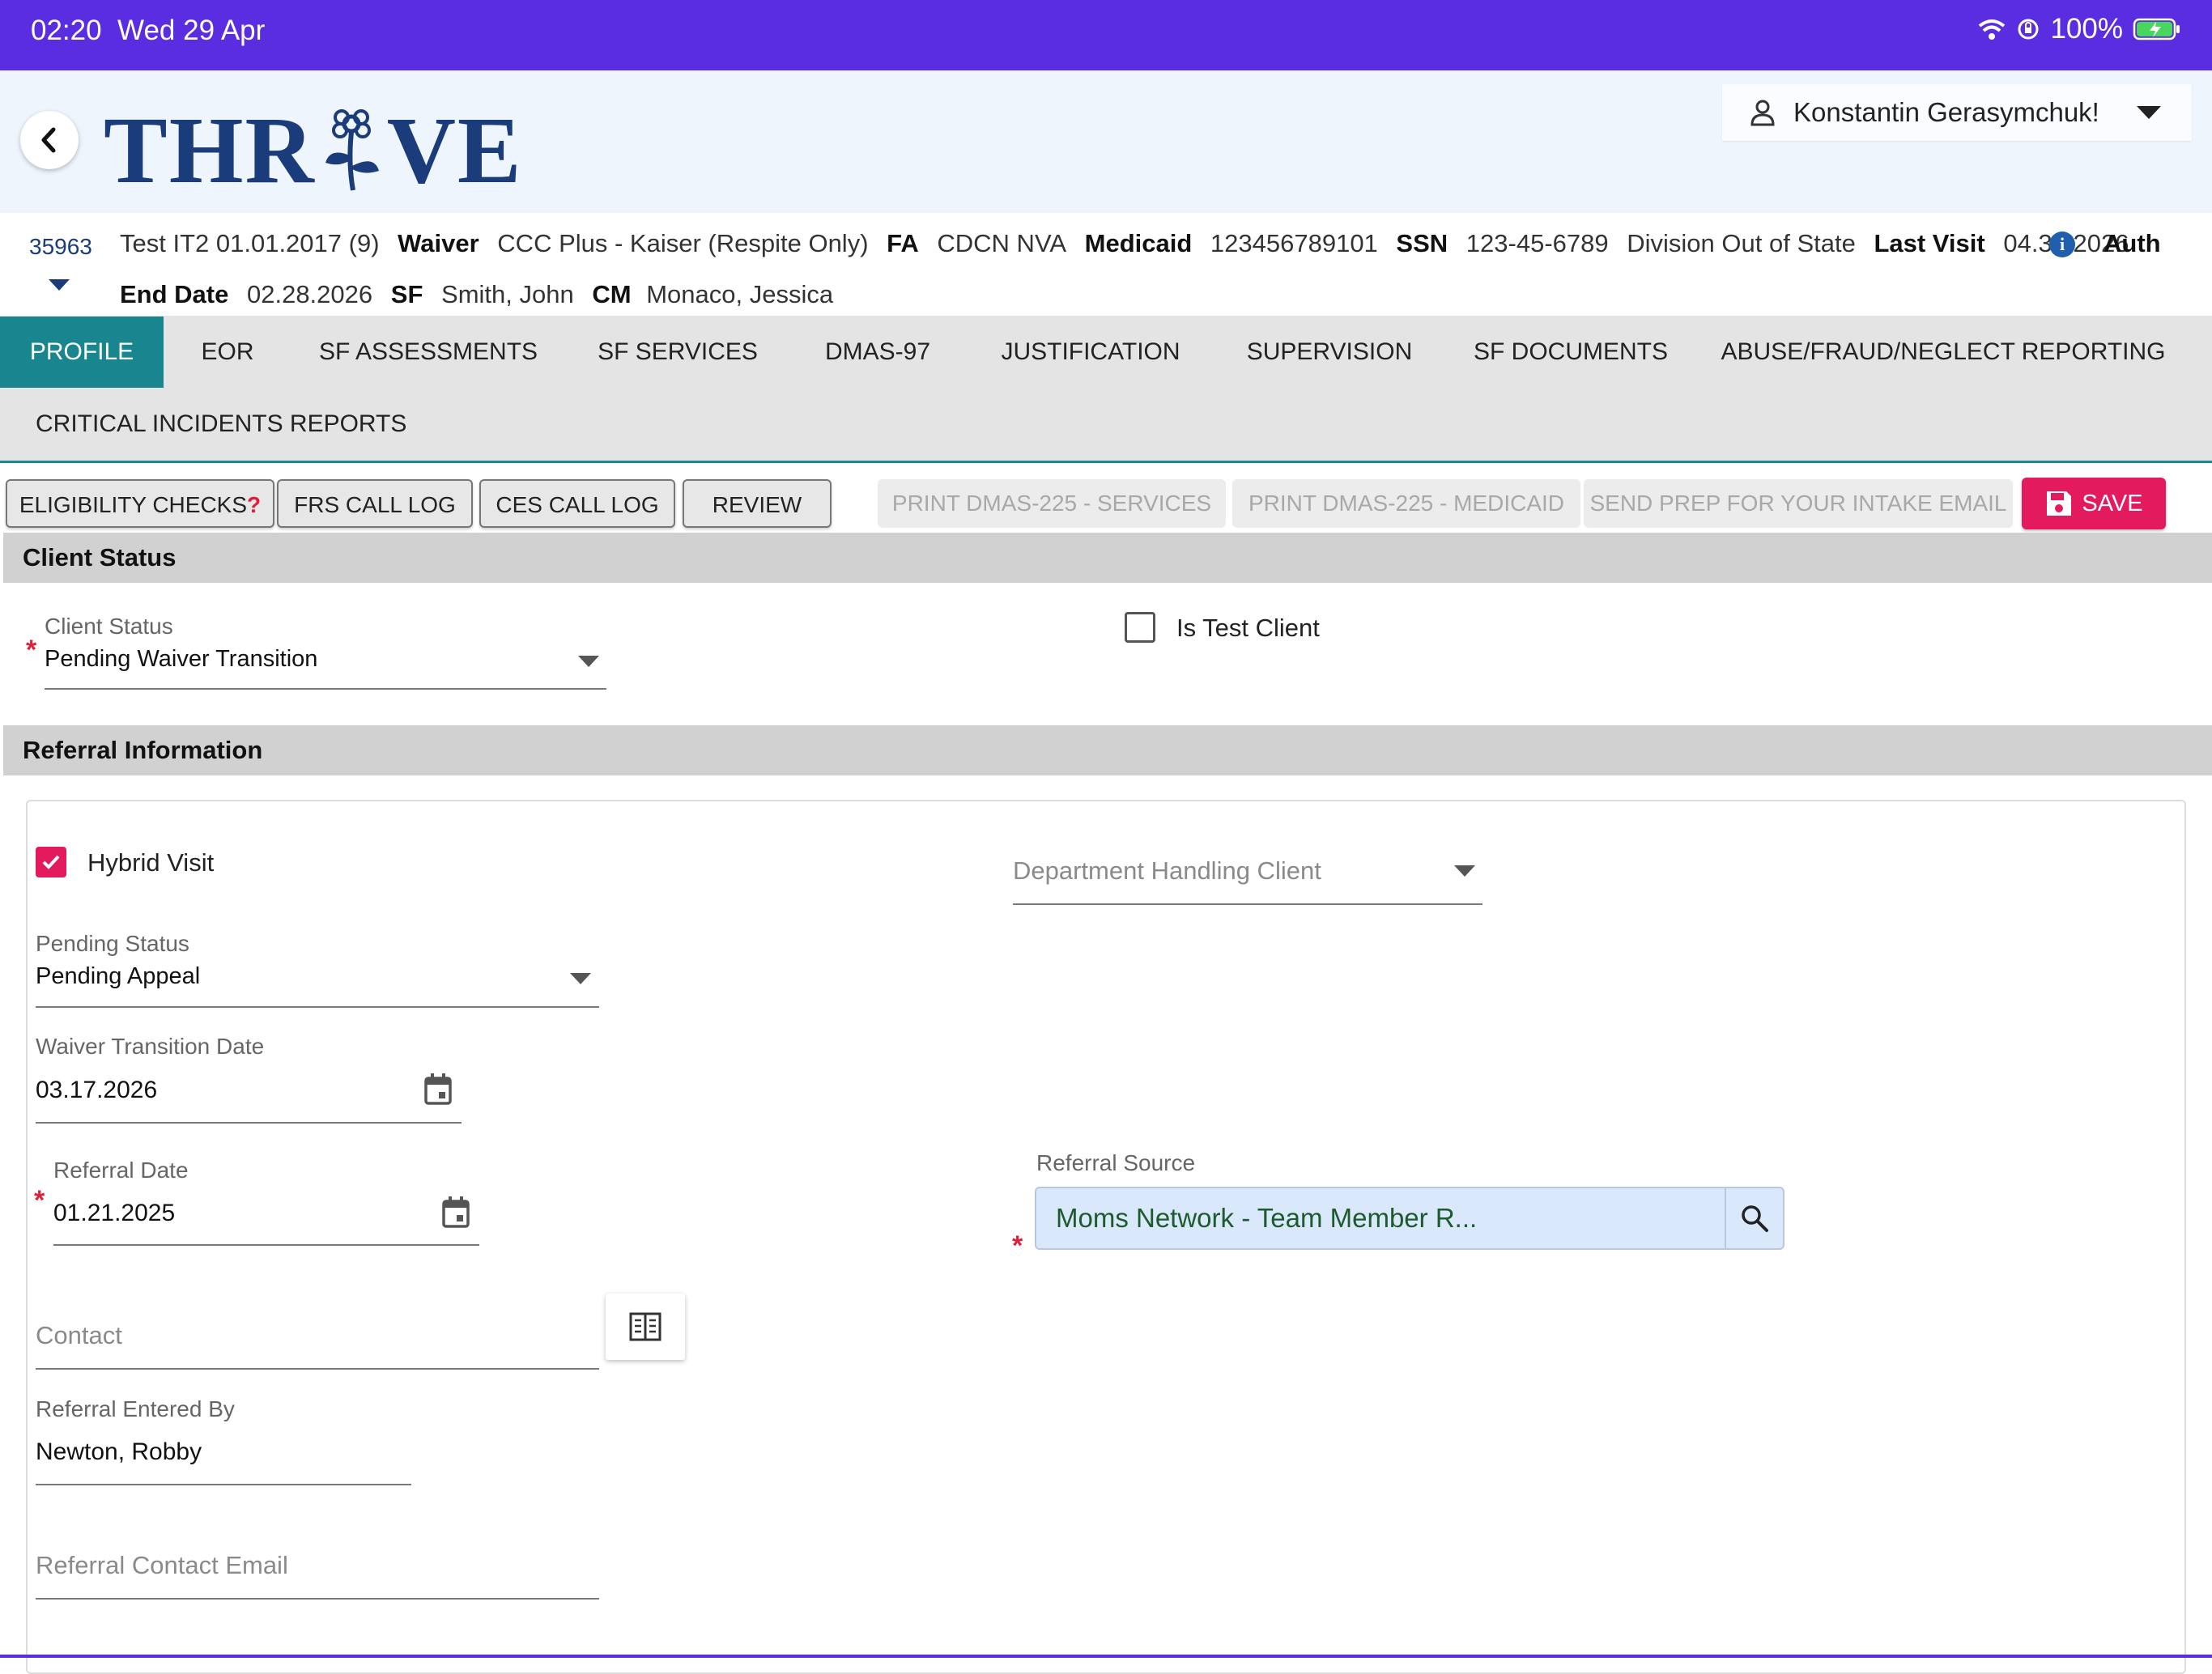  I want to click on waiver-transition-date-label: Waiver Transition Date, so click(151, 1046).